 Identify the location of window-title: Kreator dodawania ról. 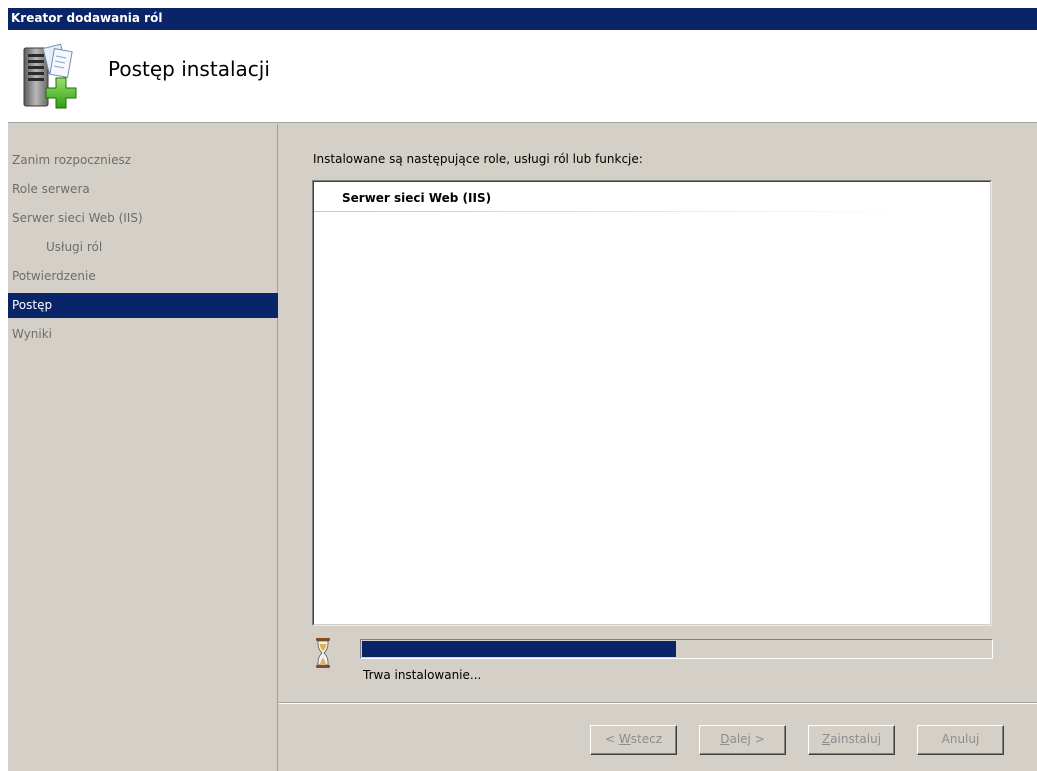
(87, 18).